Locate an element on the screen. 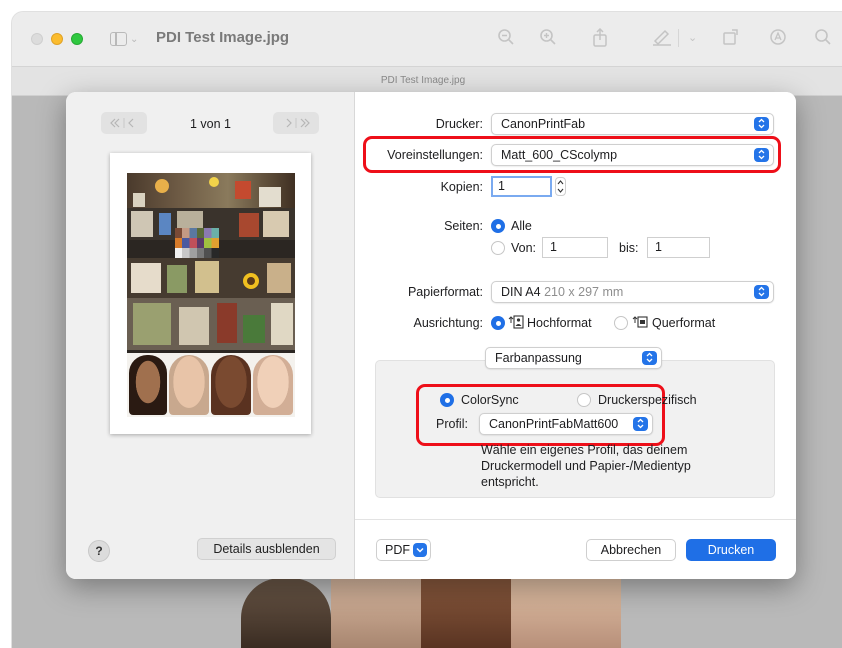  paper-size-label: Papierformat: is located at coordinates (445, 292).